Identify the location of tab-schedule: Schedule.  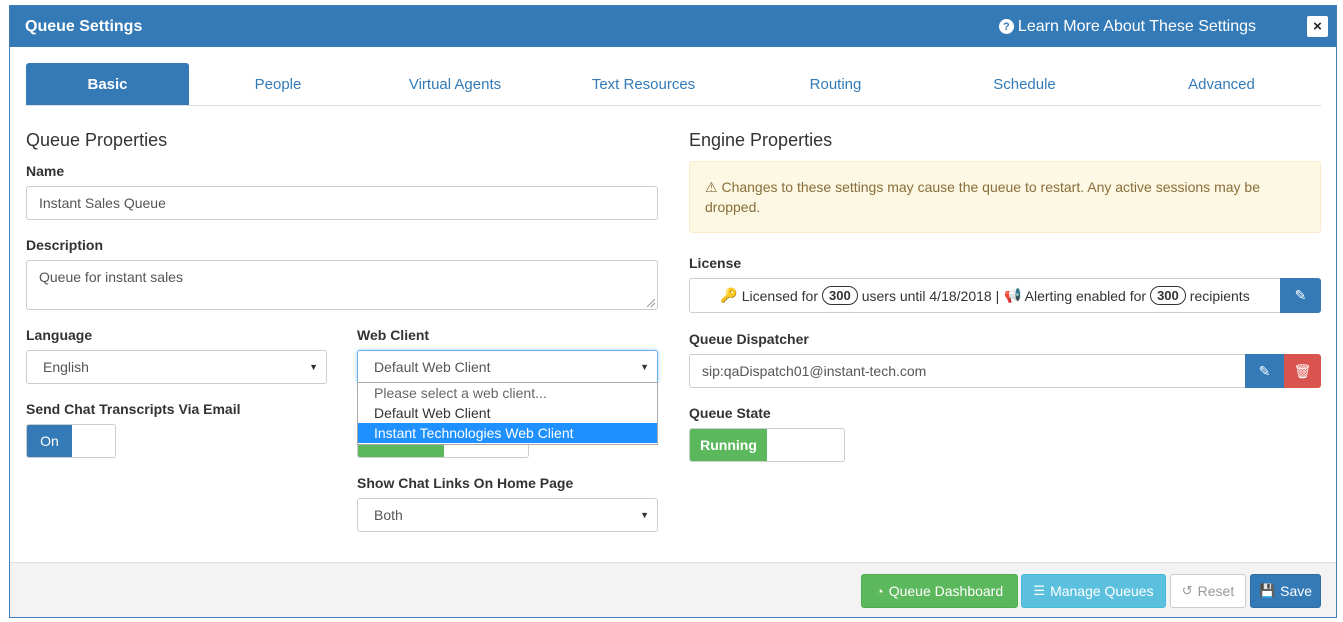
(1024, 84).